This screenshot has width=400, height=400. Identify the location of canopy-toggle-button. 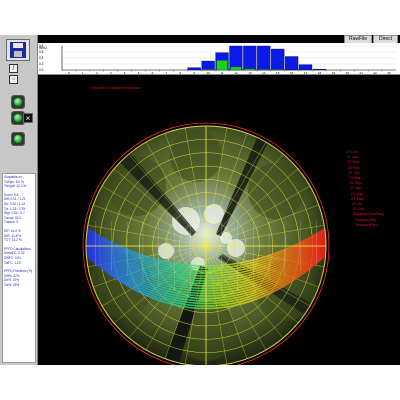
(18, 139).